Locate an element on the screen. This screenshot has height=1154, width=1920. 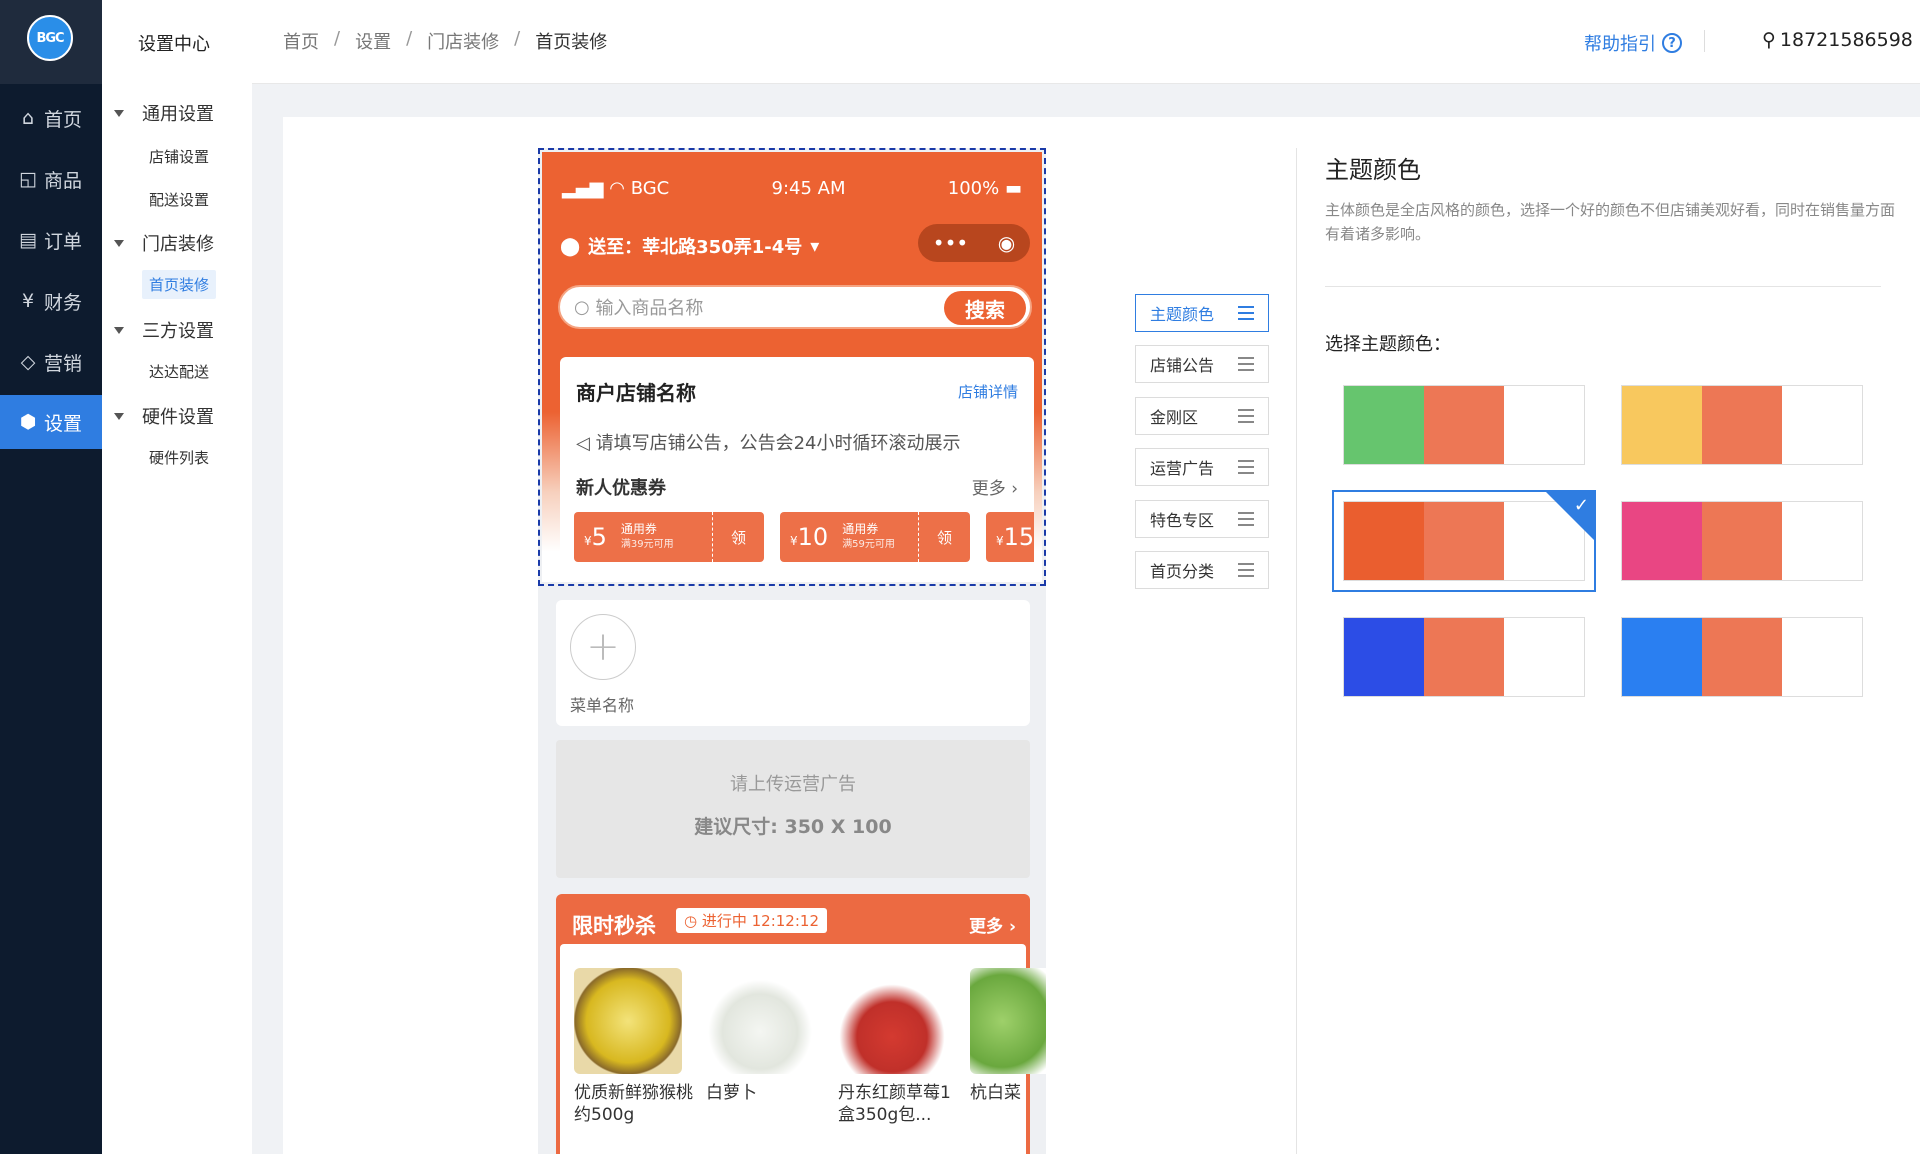
breadcrumb-home: 首页 is located at coordinates (301, 41).